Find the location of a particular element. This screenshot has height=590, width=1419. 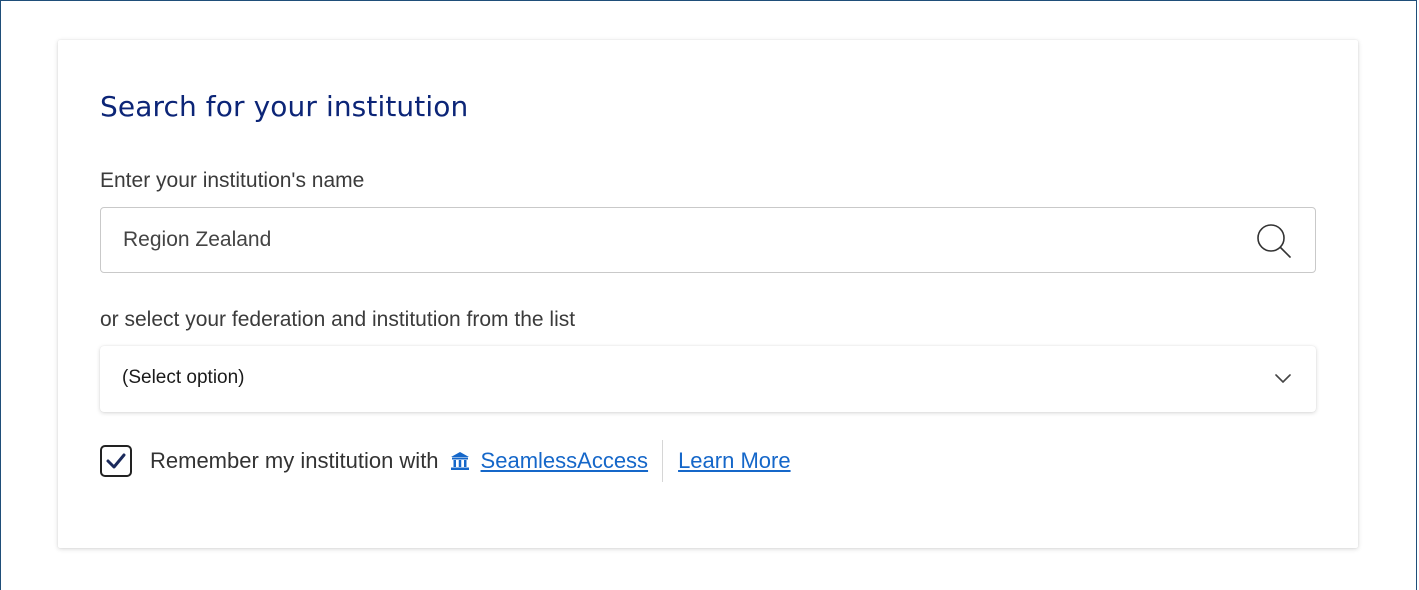

search-input is located at coordinates (673, 240).